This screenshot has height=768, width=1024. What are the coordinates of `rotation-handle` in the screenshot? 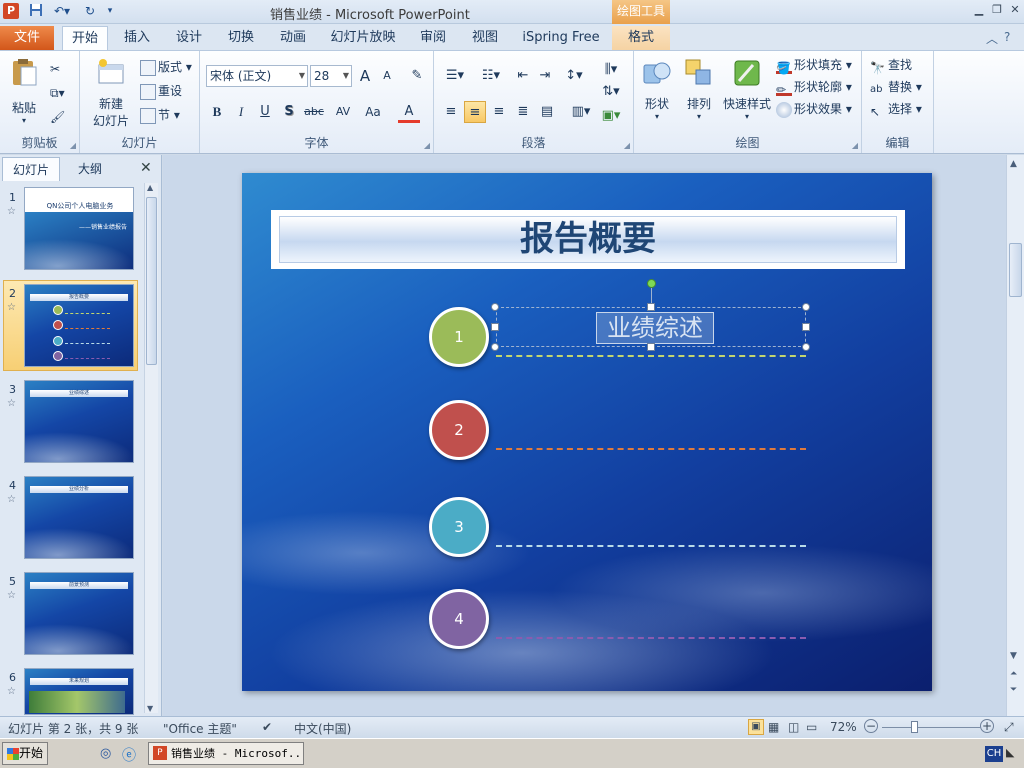 It's located at (651, 283).